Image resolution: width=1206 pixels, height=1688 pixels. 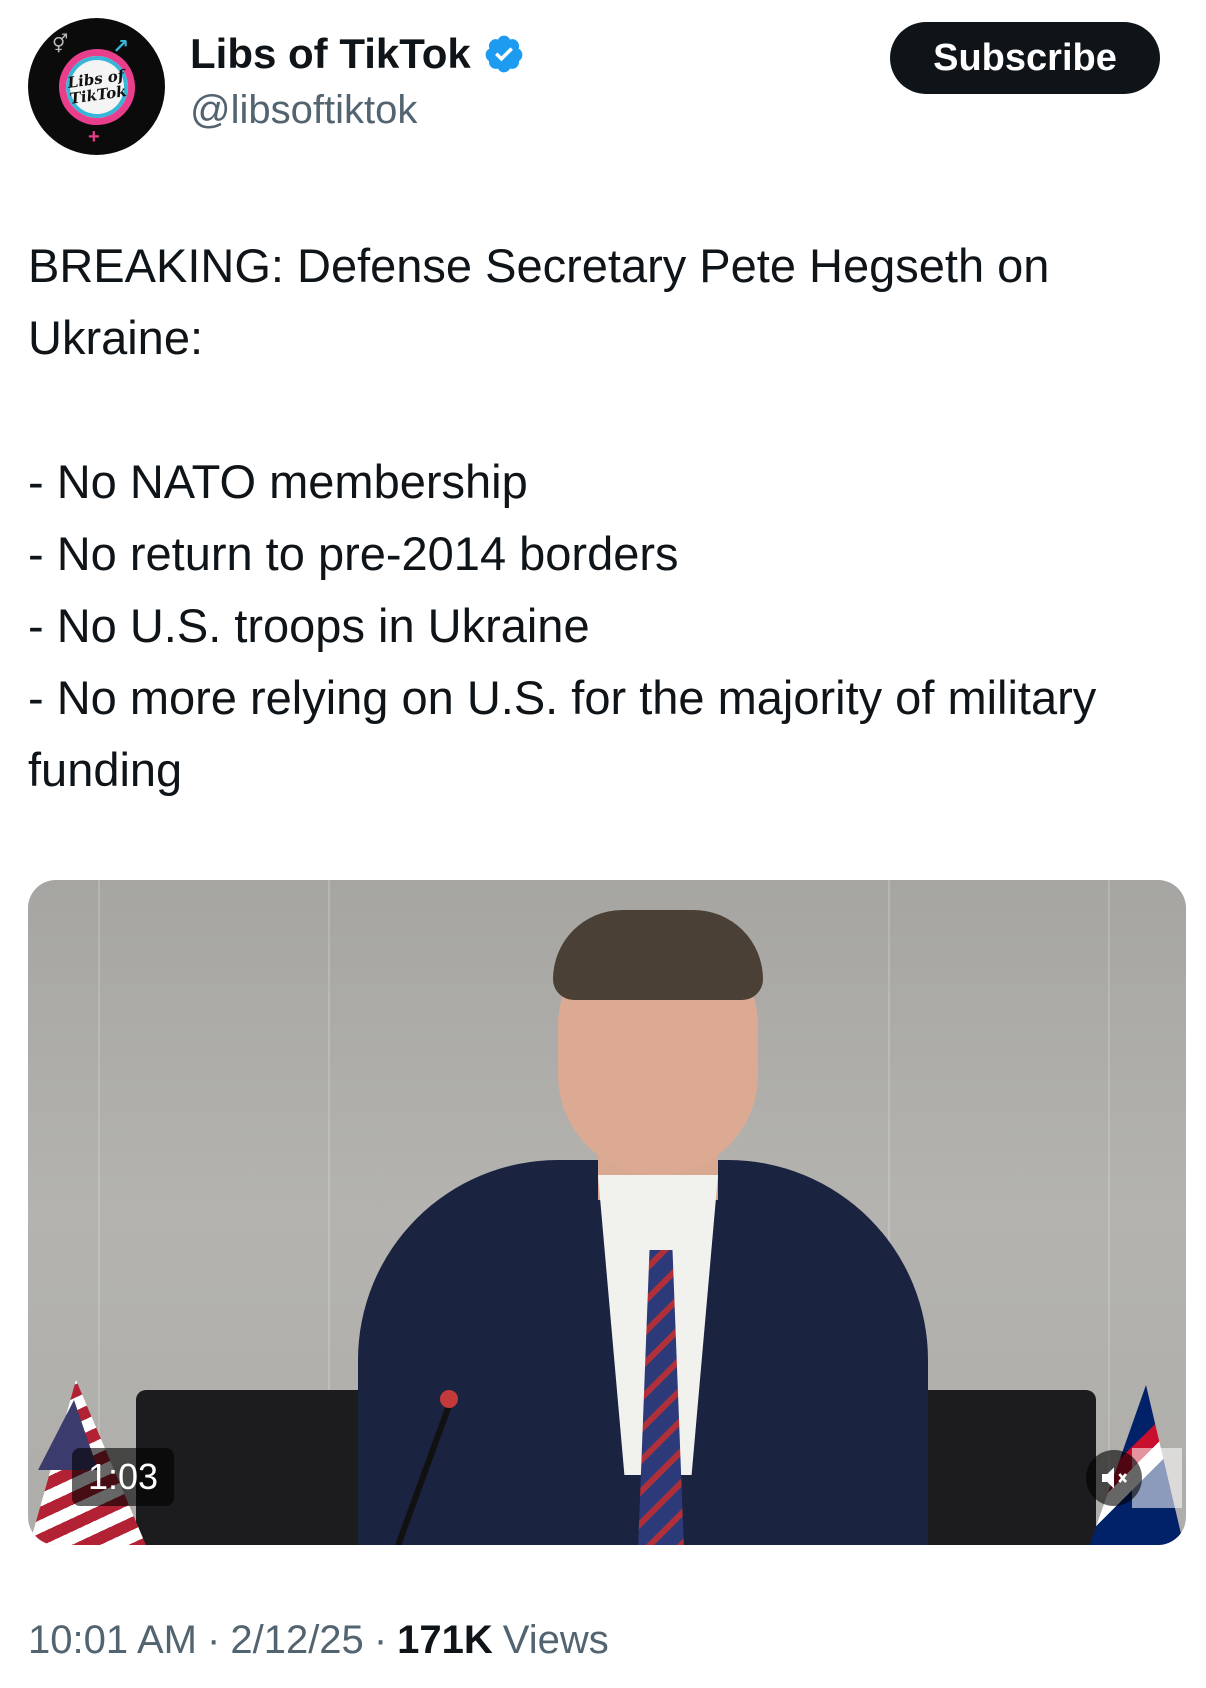 I want to click on tweet-date: 2/12/25, so click(x=296, y=1640).